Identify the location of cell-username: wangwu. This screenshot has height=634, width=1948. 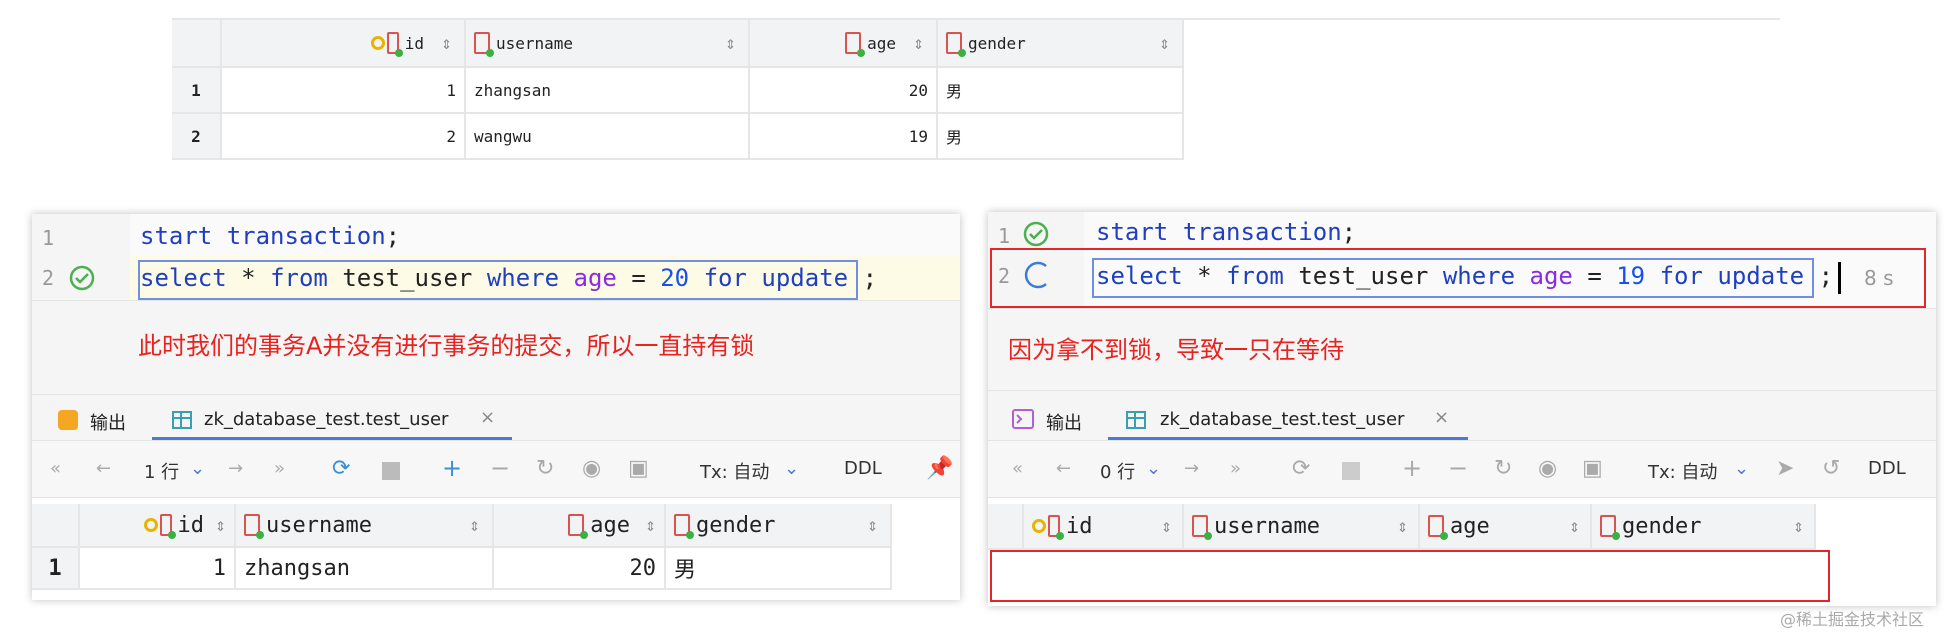
(608, 137).